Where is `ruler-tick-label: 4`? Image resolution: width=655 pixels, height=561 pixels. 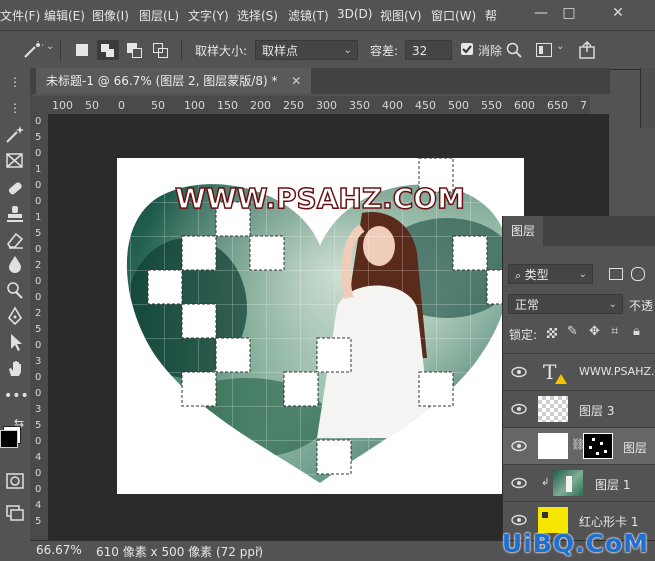 ruler-tick-label: 4 is located at coordinates (38, 457).